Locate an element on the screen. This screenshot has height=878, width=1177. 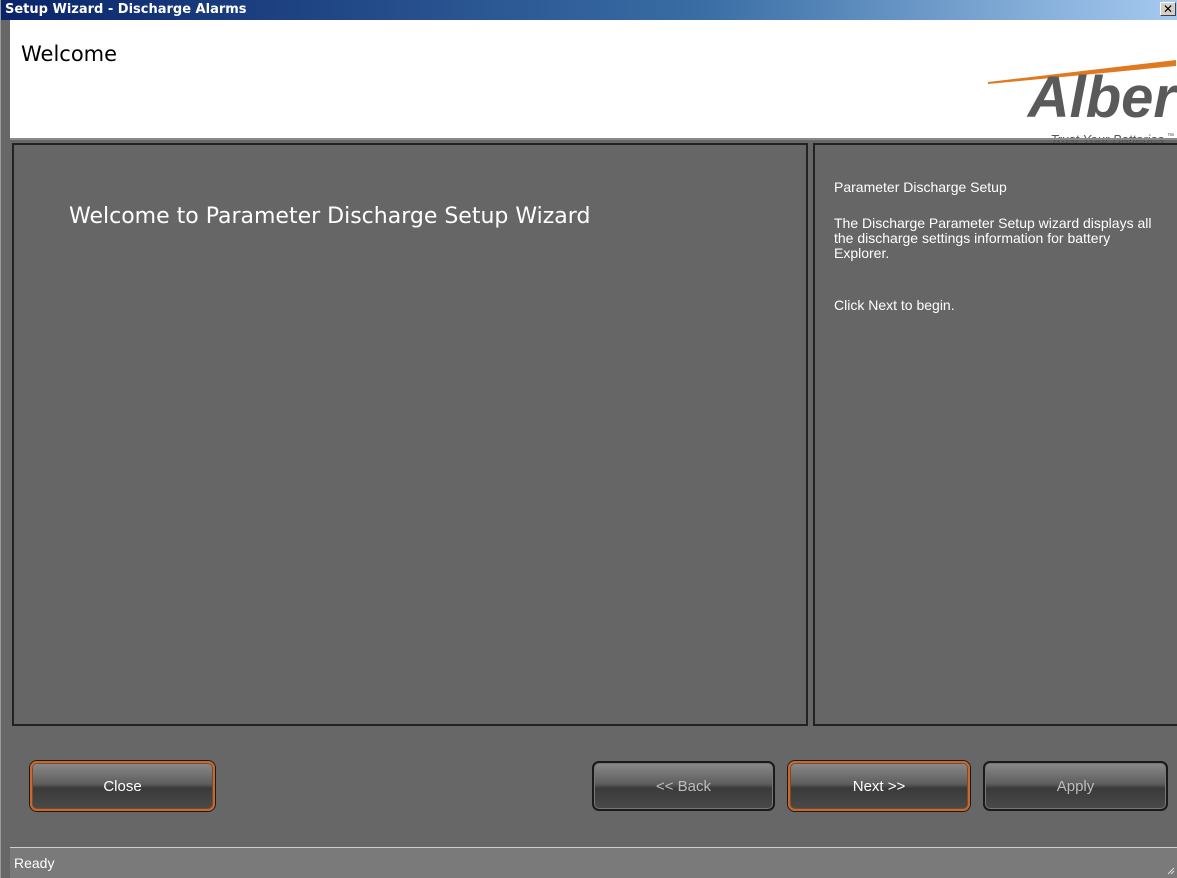
resize-grip-icon is located at coordinates (1170, 870).